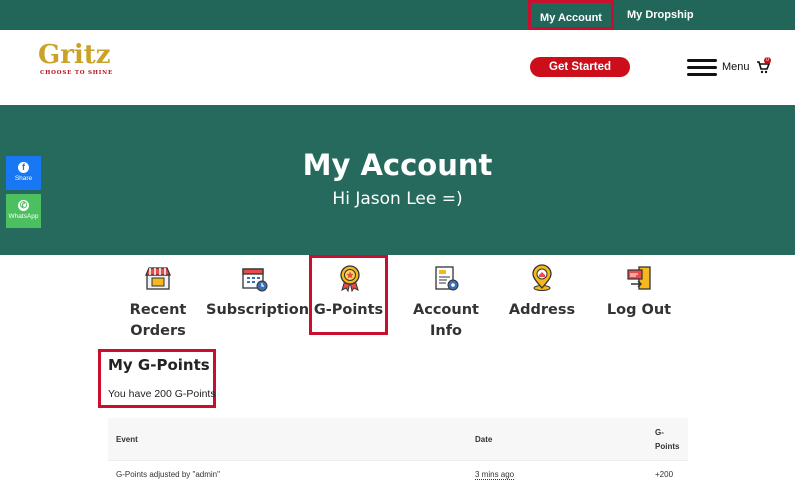 The height and width of the screenshot is (485, 795). I want to click on nav-address: Address, so click(542, 300).